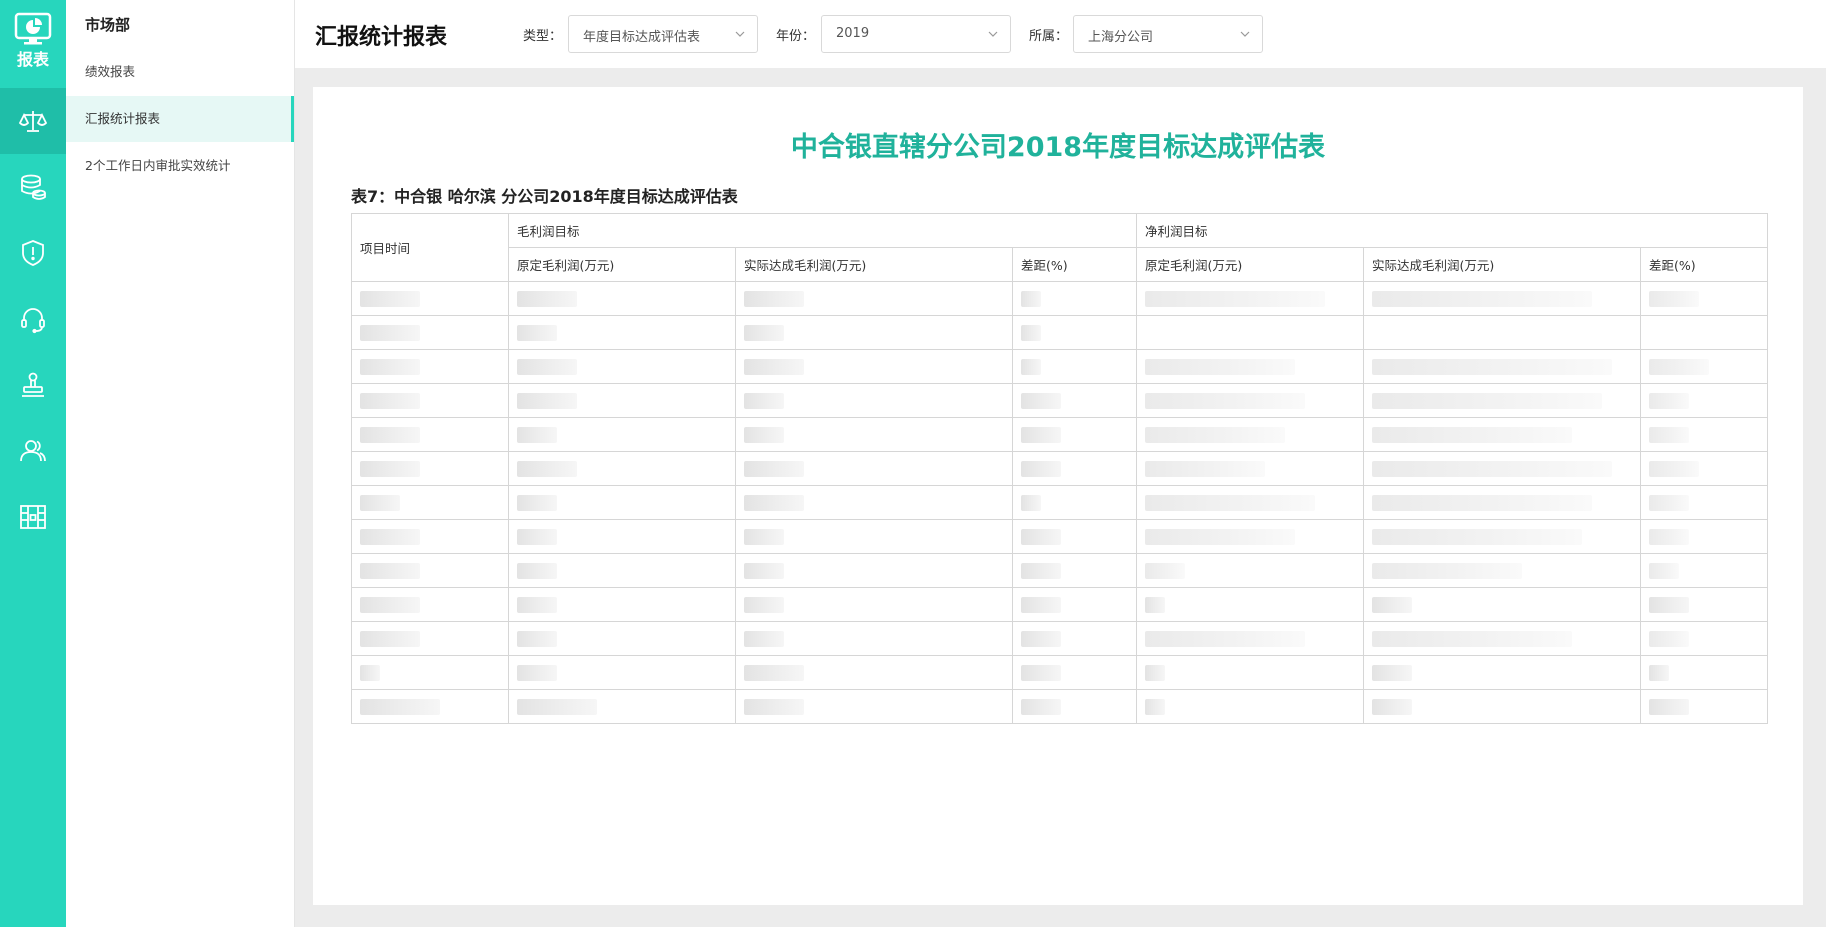 This screenshot has height=927, width=1826. What do you see at coordinates (180, 463) in the screenshot?
I see `sub-menu: 市场部 绩效报表 汇报统计报表 2个工作日内审批实效统计` at bounding box center [180, 463].